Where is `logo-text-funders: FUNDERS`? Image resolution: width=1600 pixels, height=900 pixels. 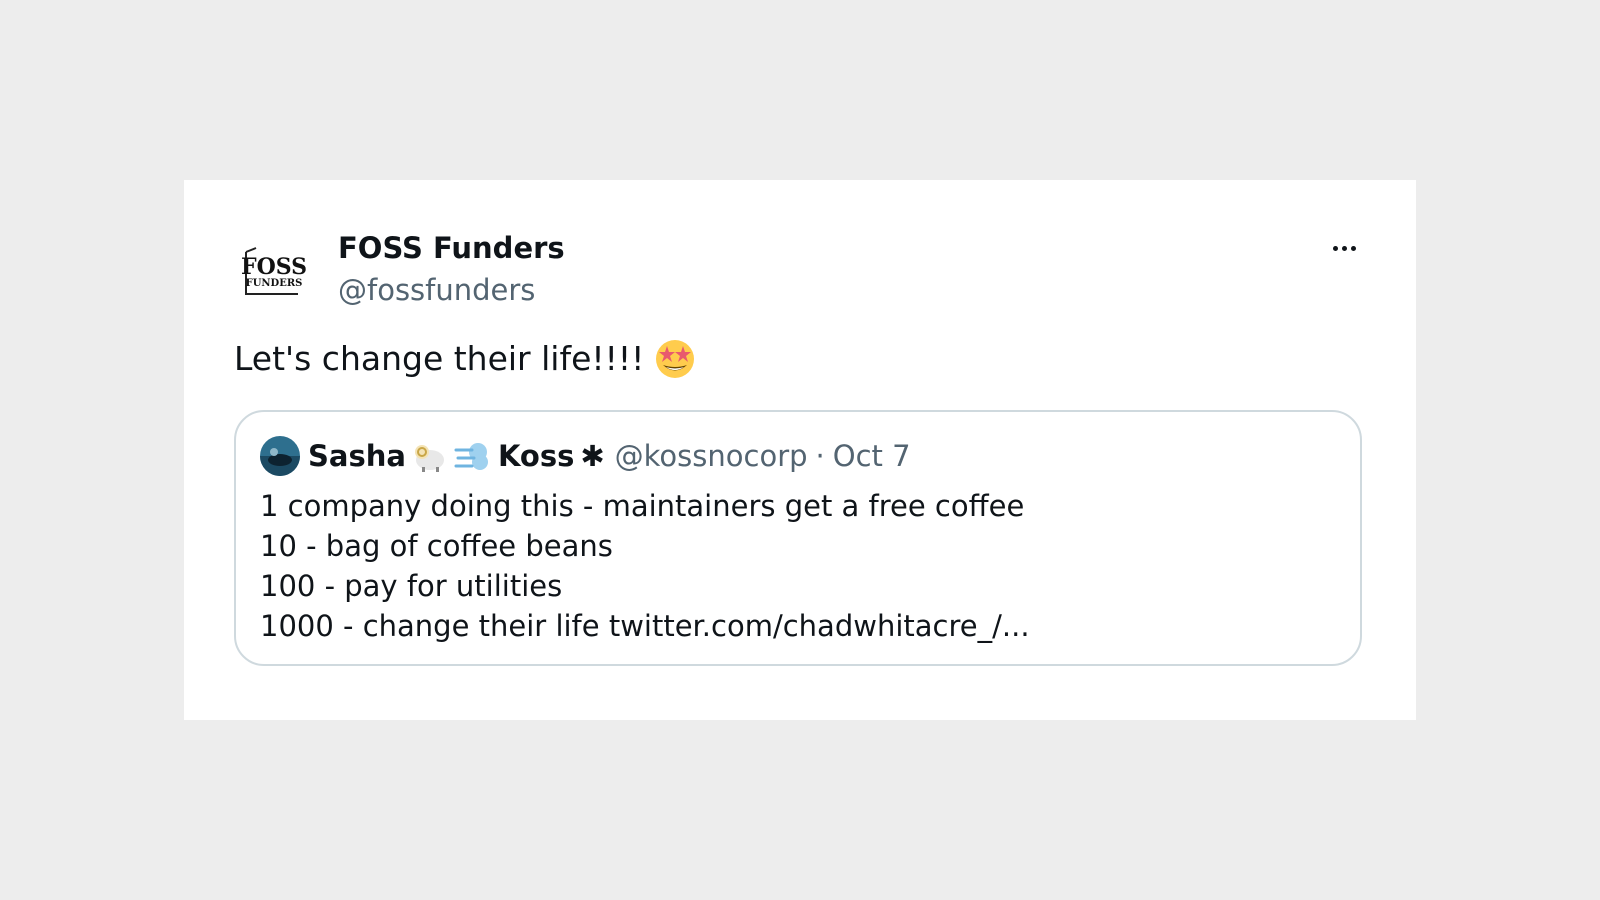 logo-text-funders: FUNDERS is located at coordinates (274, 283).